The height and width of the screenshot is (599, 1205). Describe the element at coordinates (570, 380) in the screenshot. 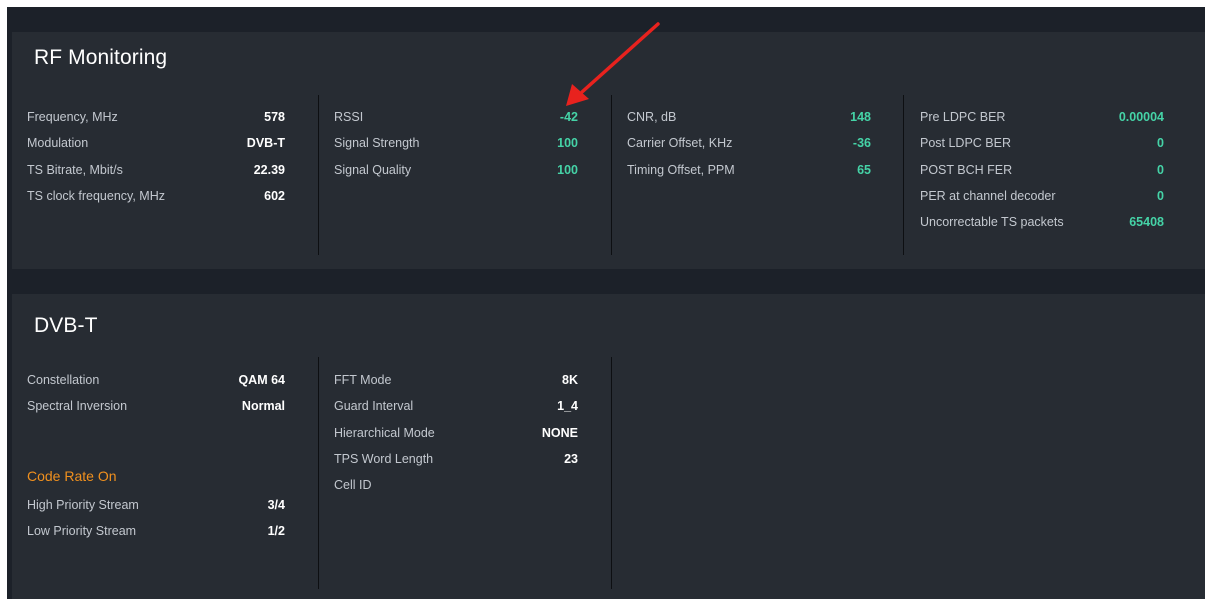

I see `fft-mode-value: 8K` at that location.